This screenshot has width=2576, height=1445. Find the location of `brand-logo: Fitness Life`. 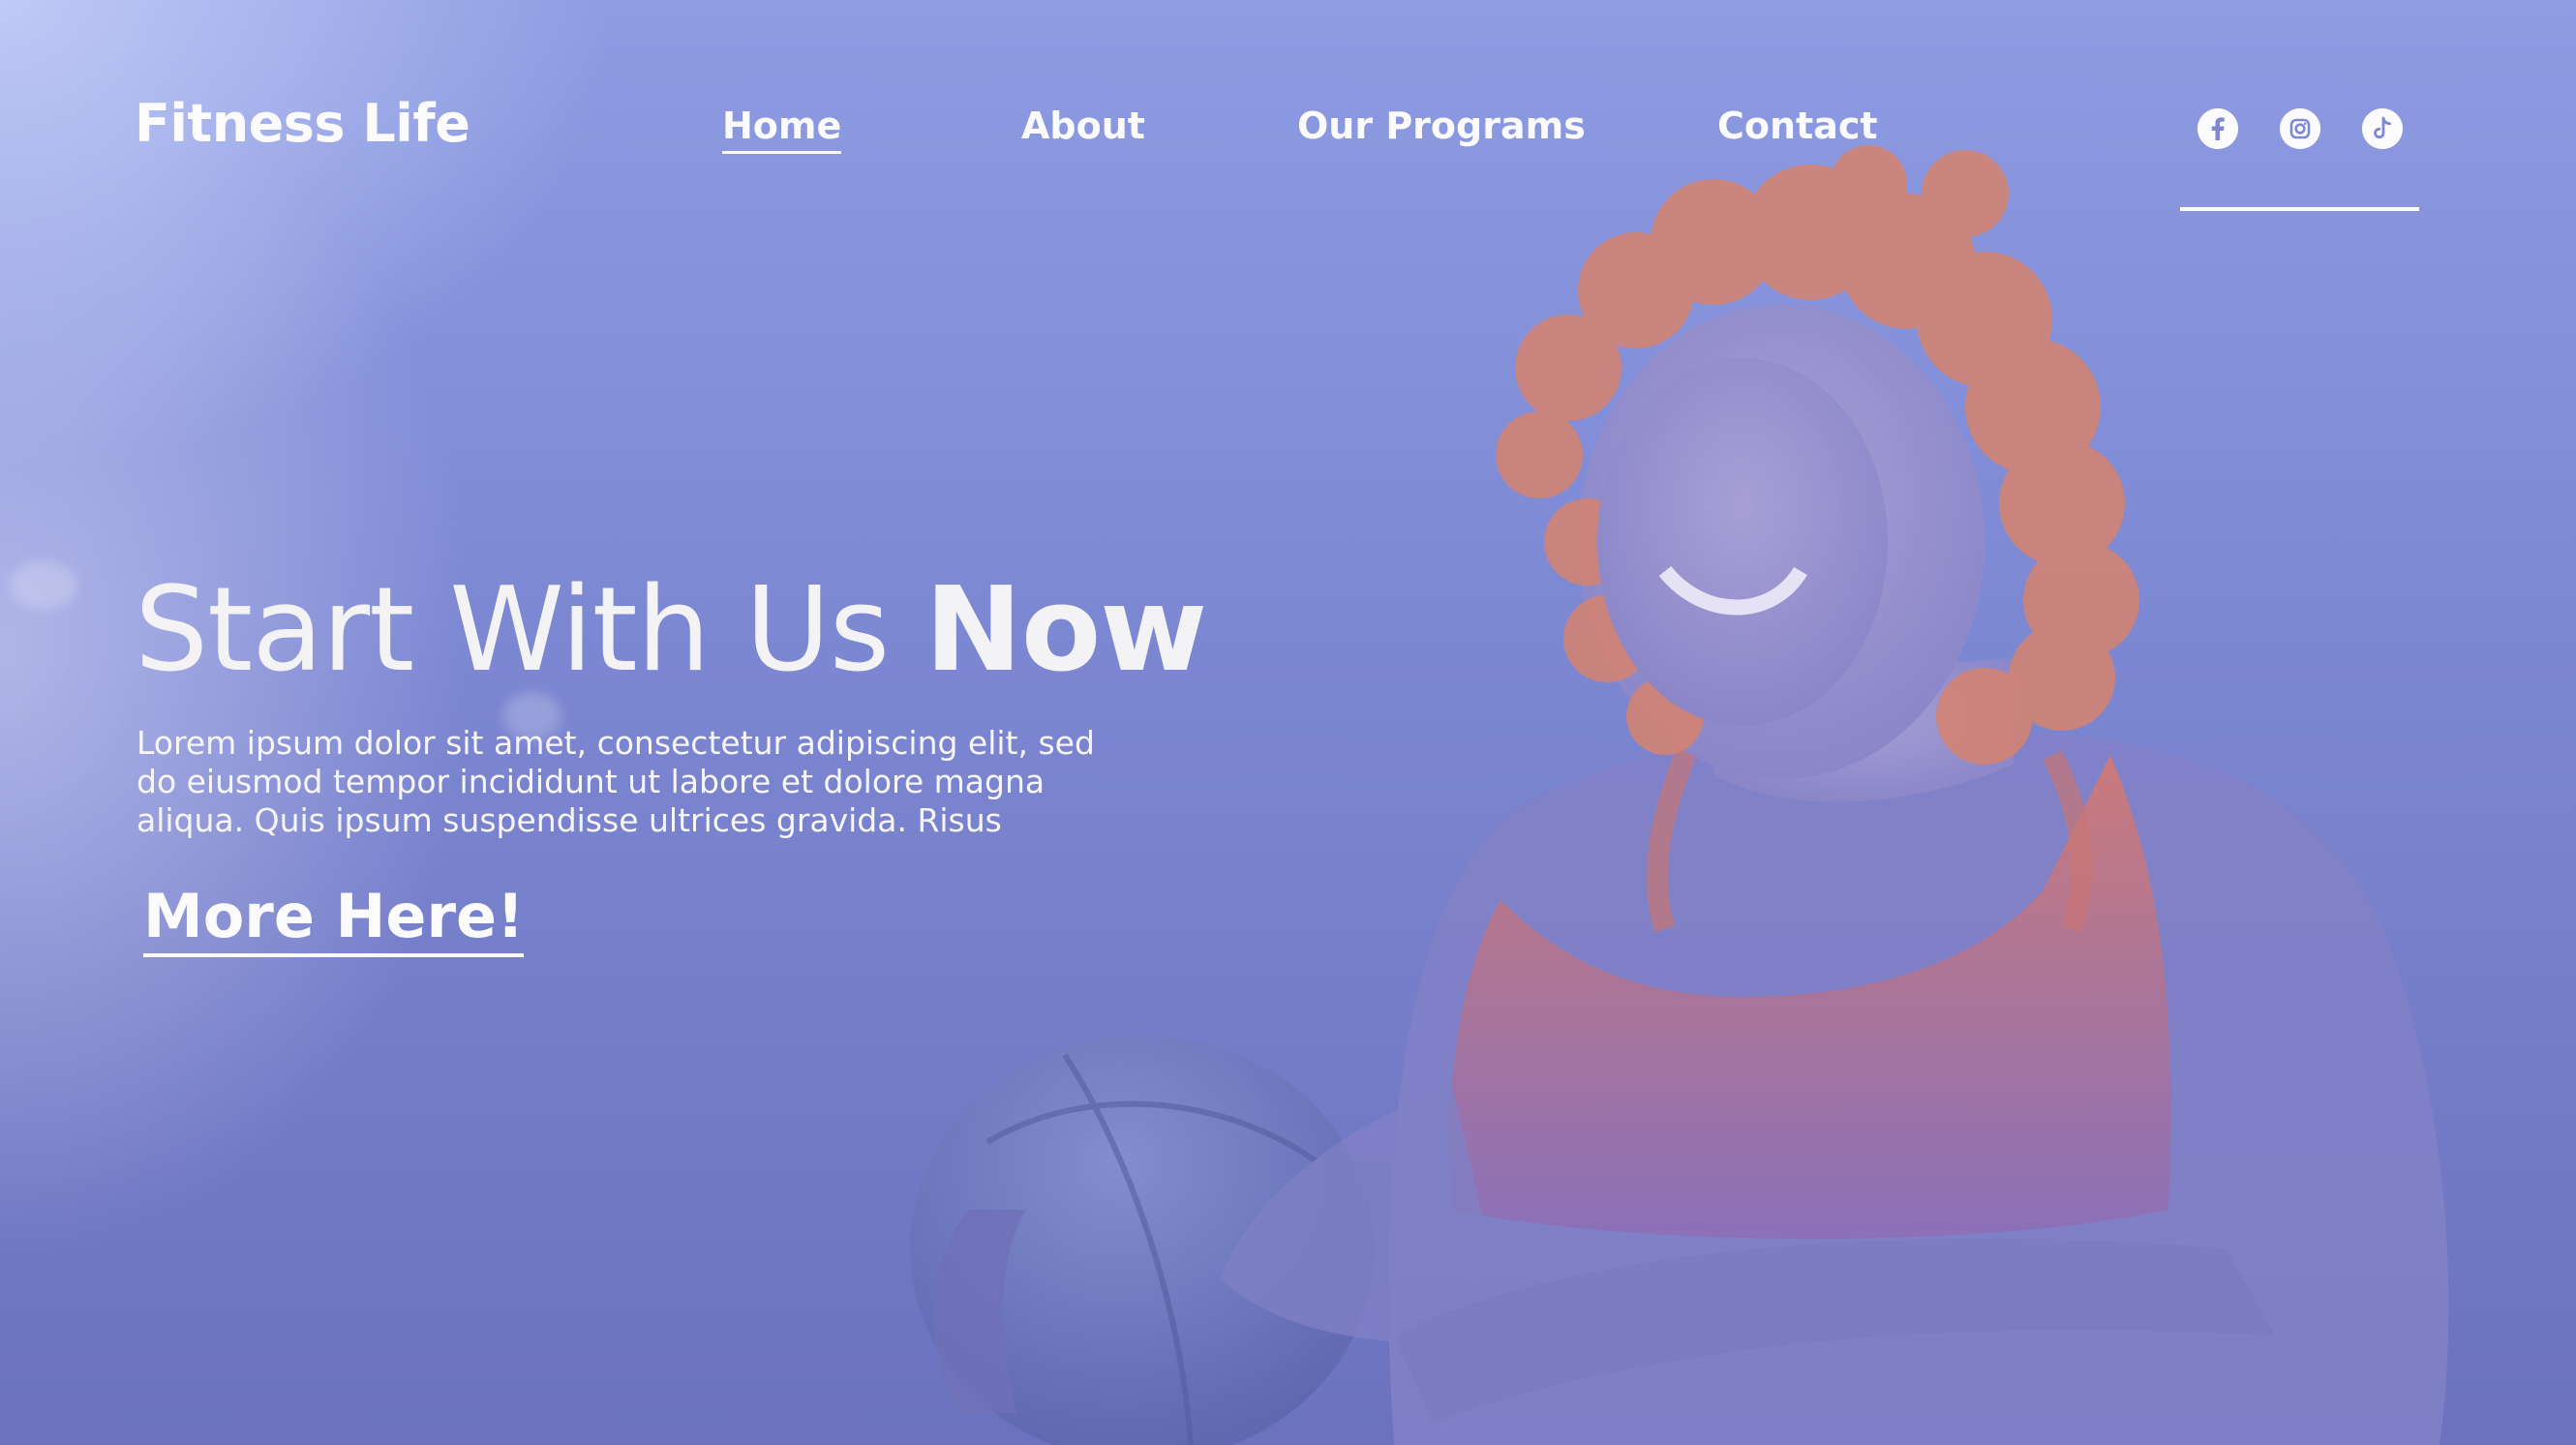

brand-logo: Fitness Life is located at coordinates (302, 124).